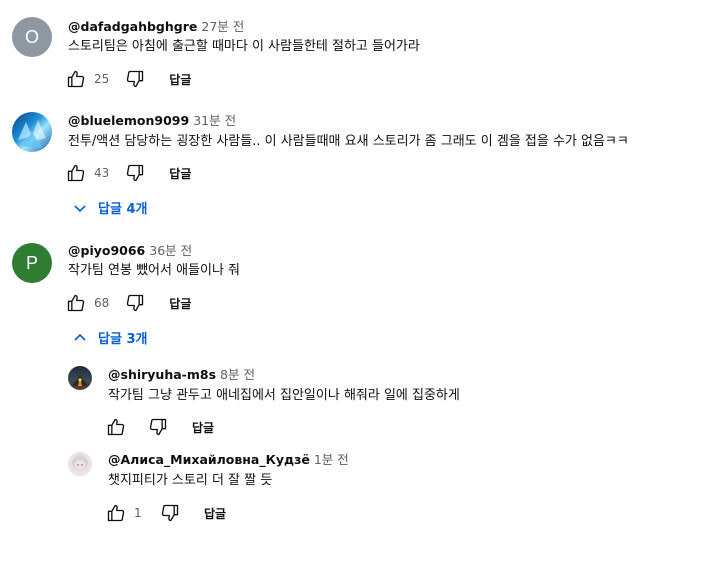 This screenshot has height=561, width=705. What do you see at coordinates (102, 173) in the screenshot?
I see `like-count: 43` at bounding box center [102, 173].